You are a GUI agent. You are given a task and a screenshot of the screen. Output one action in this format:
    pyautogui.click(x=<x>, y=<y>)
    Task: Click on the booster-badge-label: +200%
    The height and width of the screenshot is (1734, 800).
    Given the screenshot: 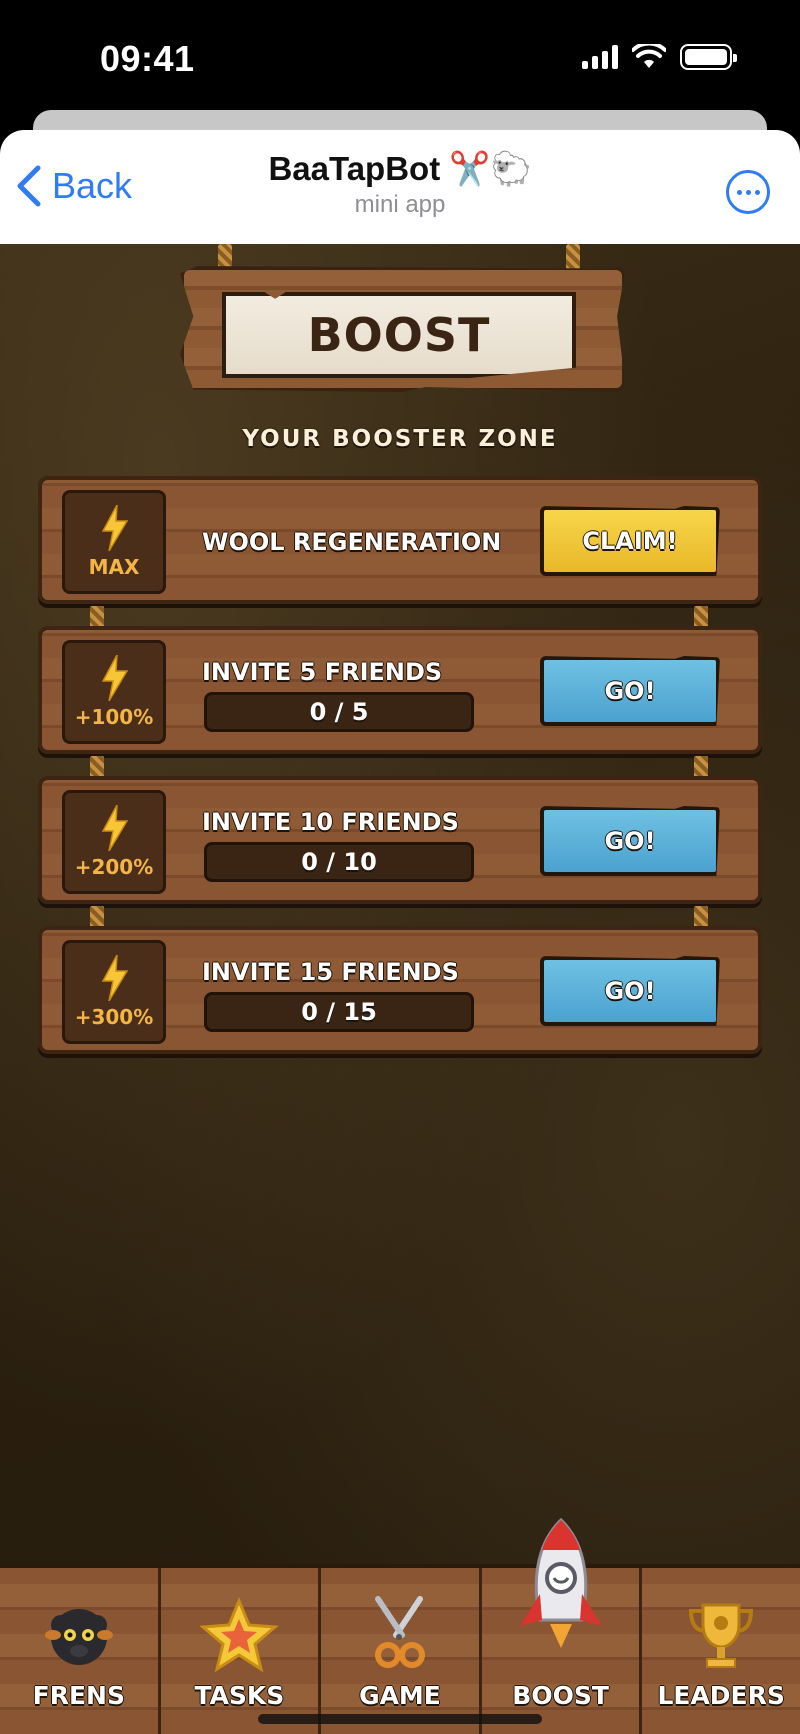 What is the action you would take?
    pyautogui.click(x=114, y=867)
    